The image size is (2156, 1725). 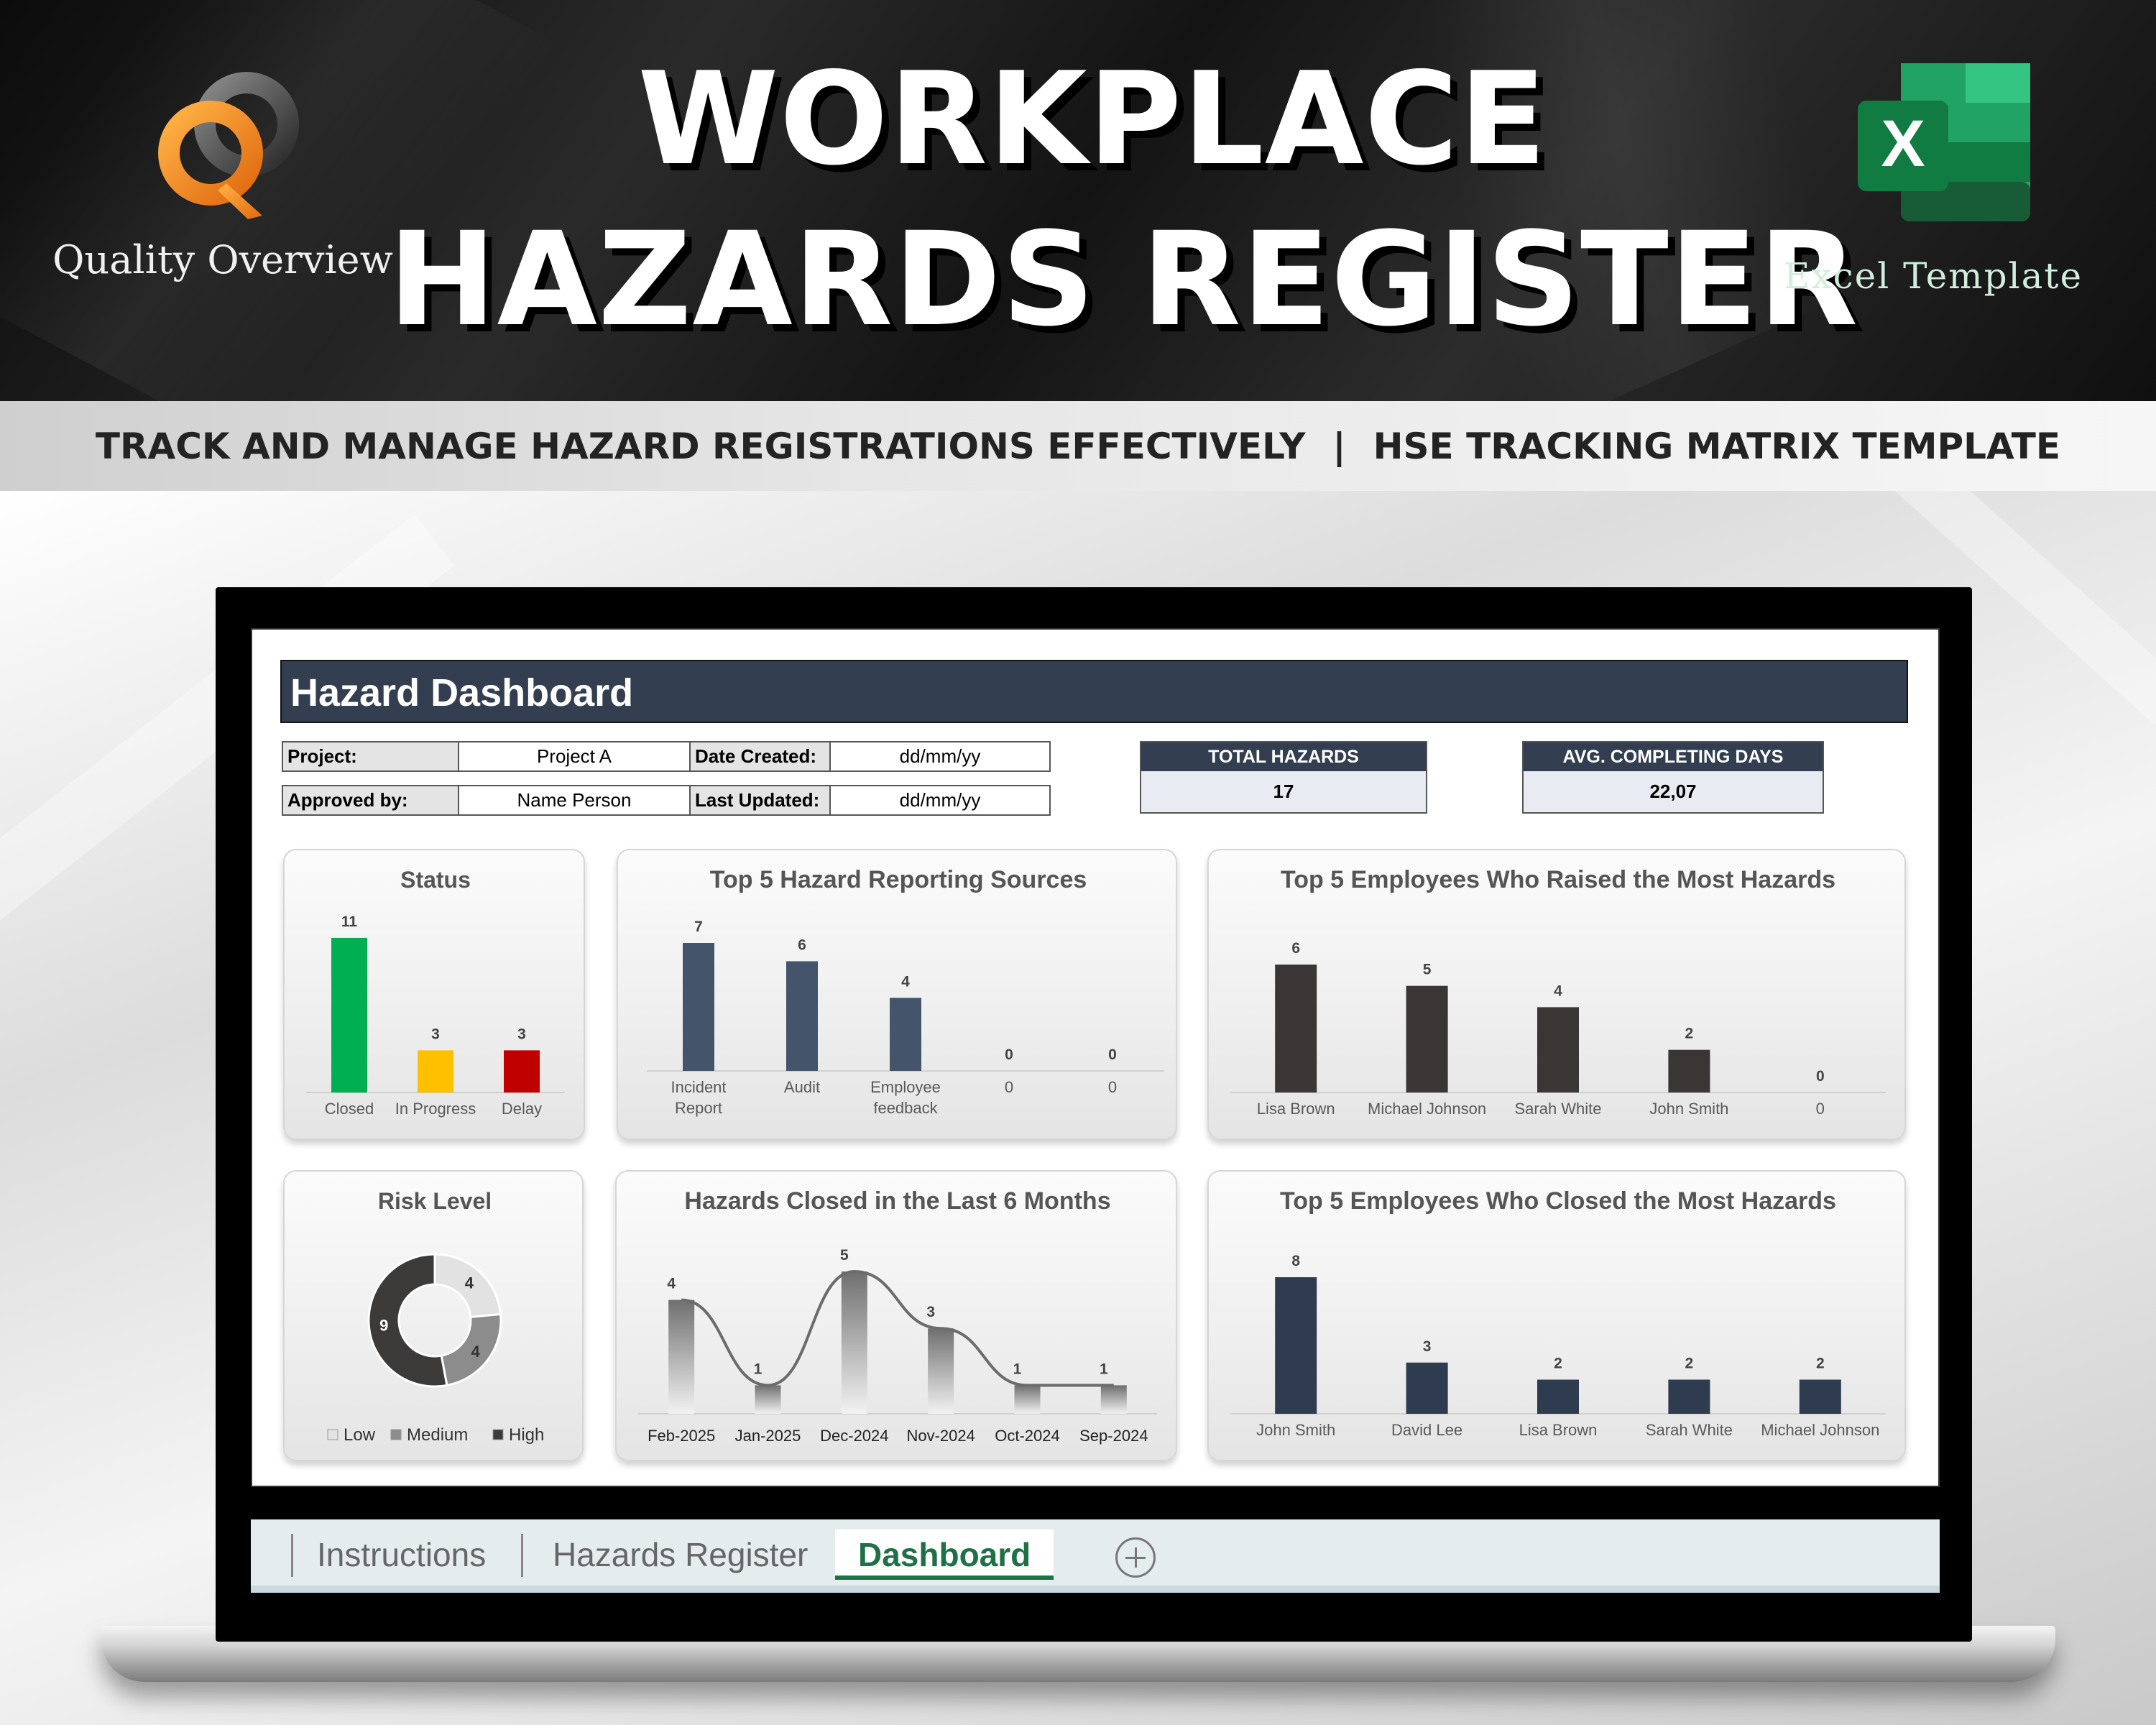 I want to click on tick-label: Jan-2025, so click(x=768, y=1436).